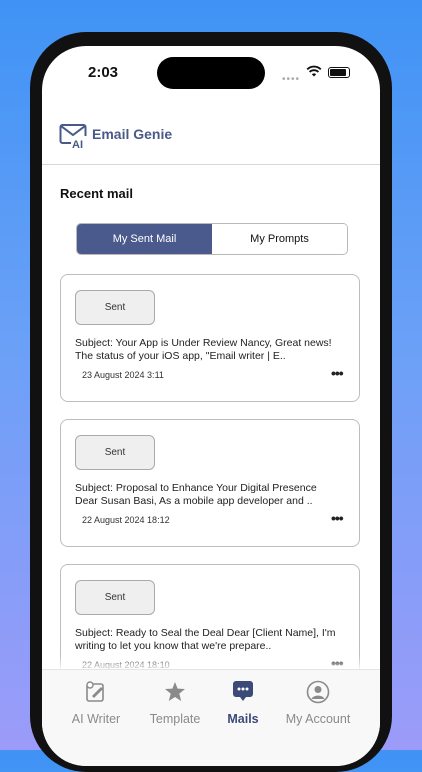 Image resolution: width=422 pixels, height=772 pixels. What do you see at coordinates (243, 719) in the screenshot?
I see `tab-label: Mails` at bounding box center [243, 719].